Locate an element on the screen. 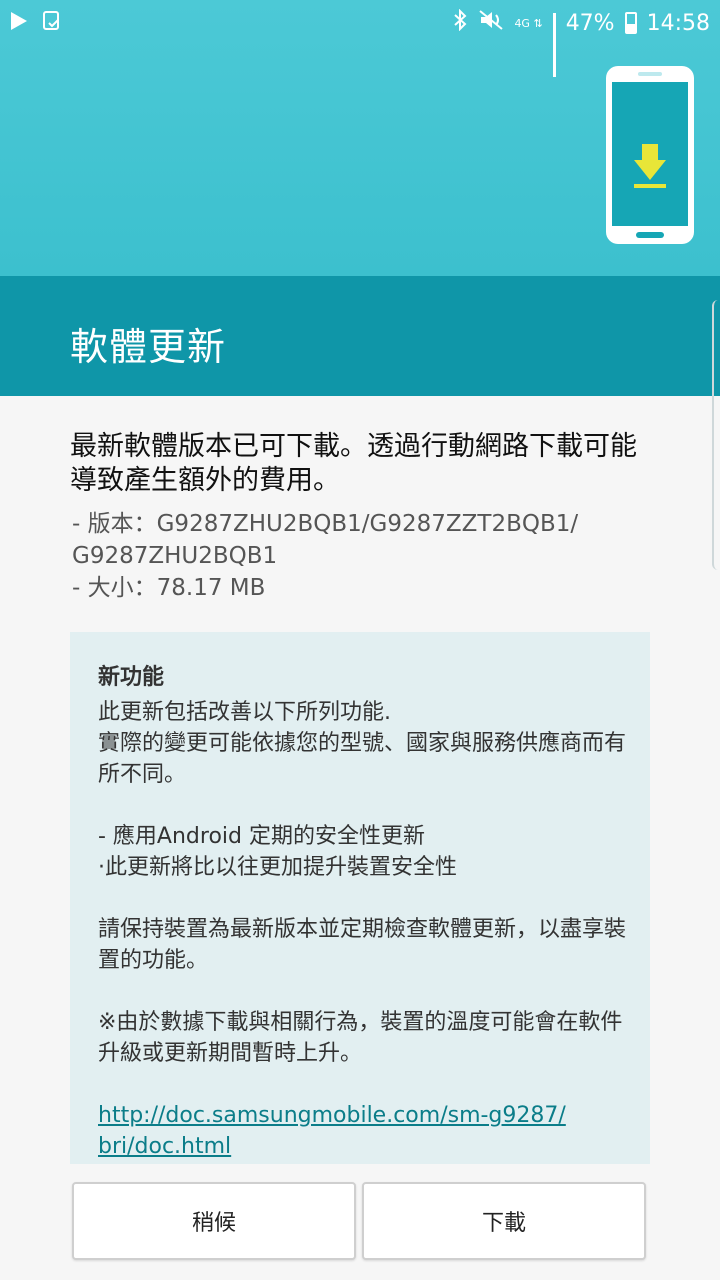  bluetooth-icon is located at coordinates (460, 22).